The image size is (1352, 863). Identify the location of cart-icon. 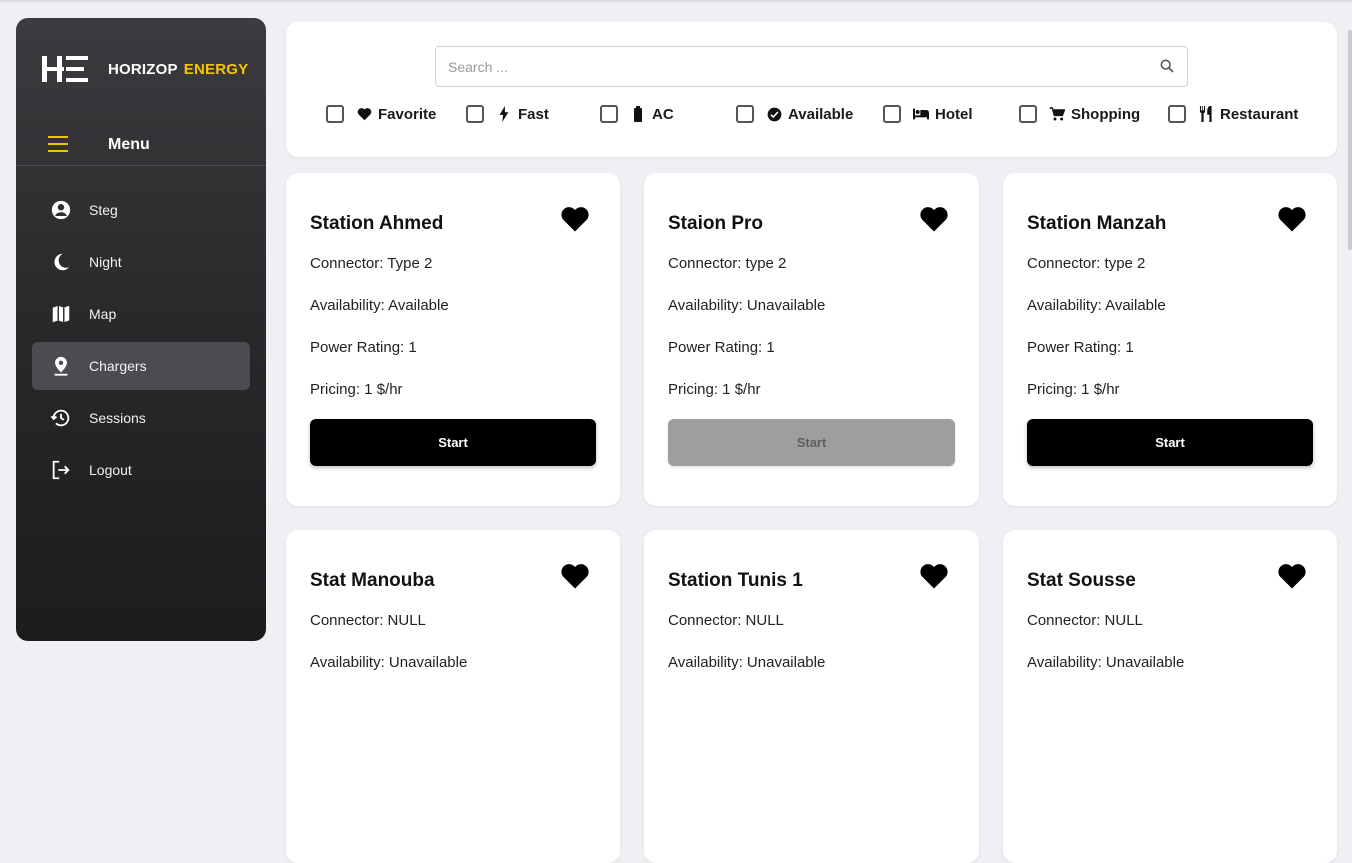
(1057, 114).